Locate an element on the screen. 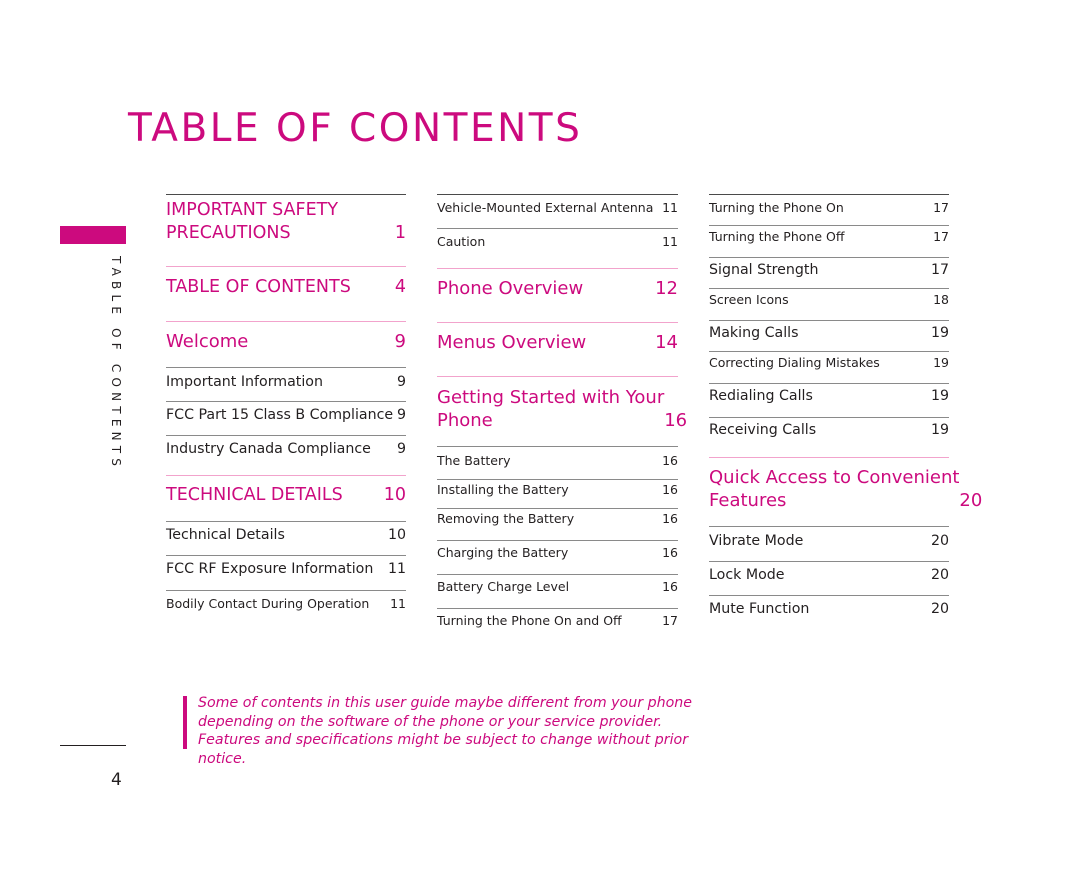 The height and width of the screenshot is (896, 1080). toc-entry-fcc-part-15: FCC Part 15 Class B Compliance 9 is located at coordinates (286, 415).